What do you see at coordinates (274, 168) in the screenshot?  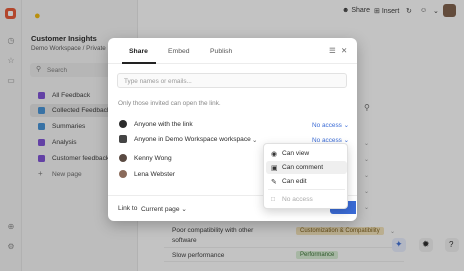 I see `comment-icon: ▣` at bounding box center [274, 168].